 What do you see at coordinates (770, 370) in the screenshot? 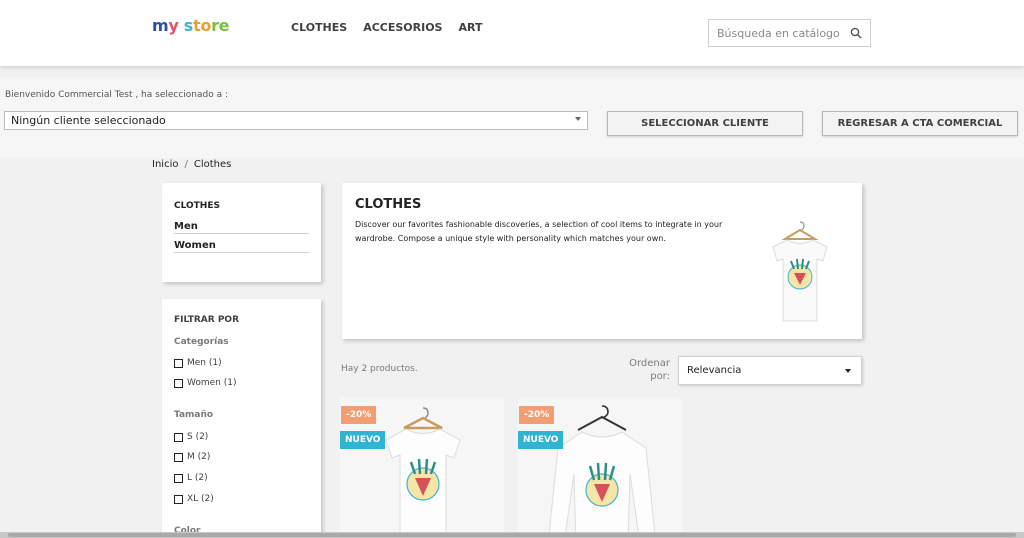
I see `sort-select: Relevancia` at bounding box center [770, 370].